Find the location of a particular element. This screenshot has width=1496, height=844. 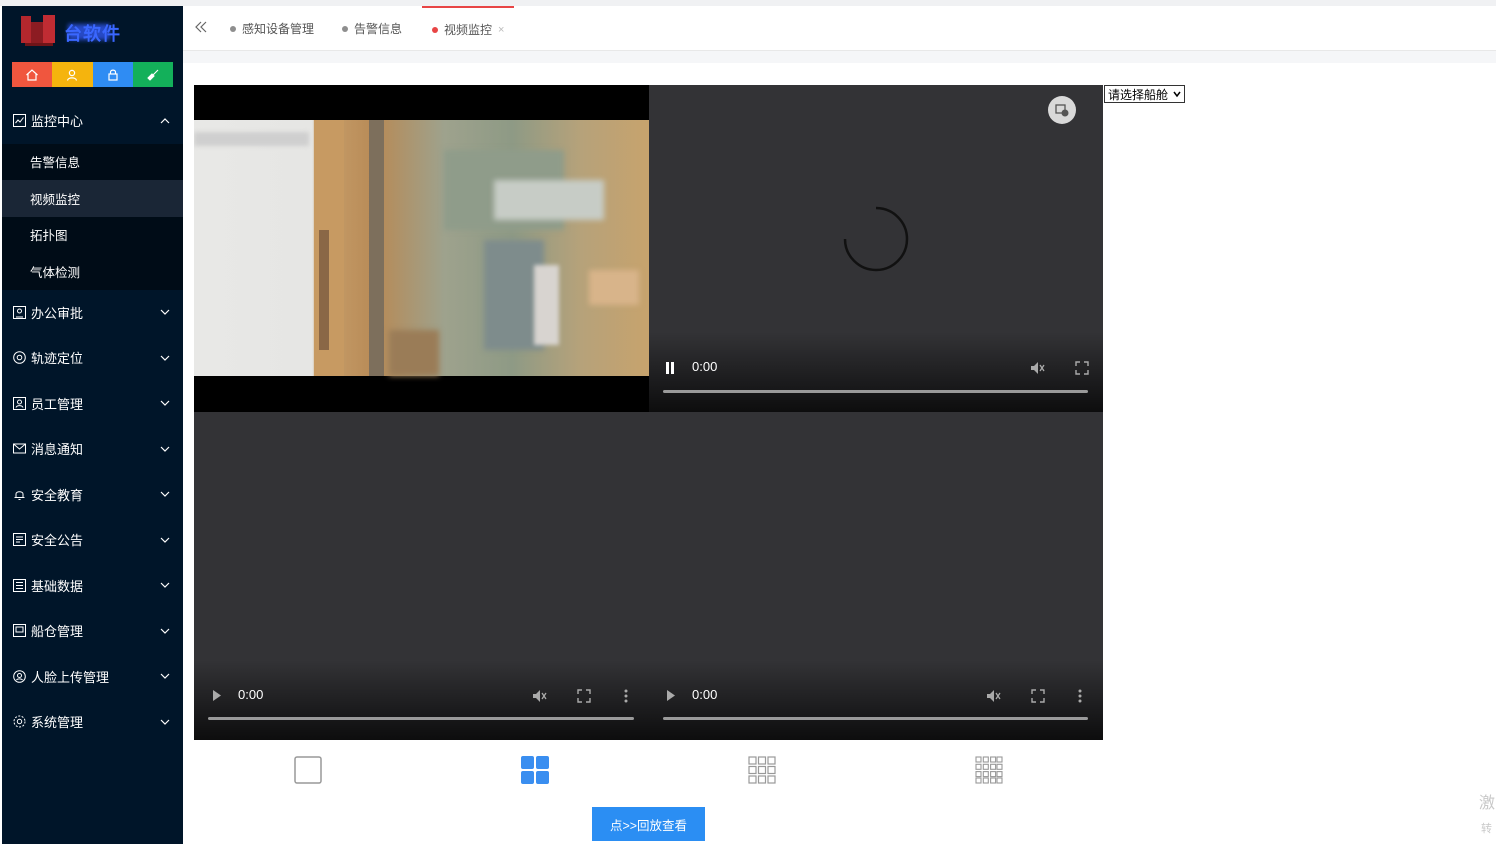

video-player-4: 0:00 is located at coordinates (876, 576).